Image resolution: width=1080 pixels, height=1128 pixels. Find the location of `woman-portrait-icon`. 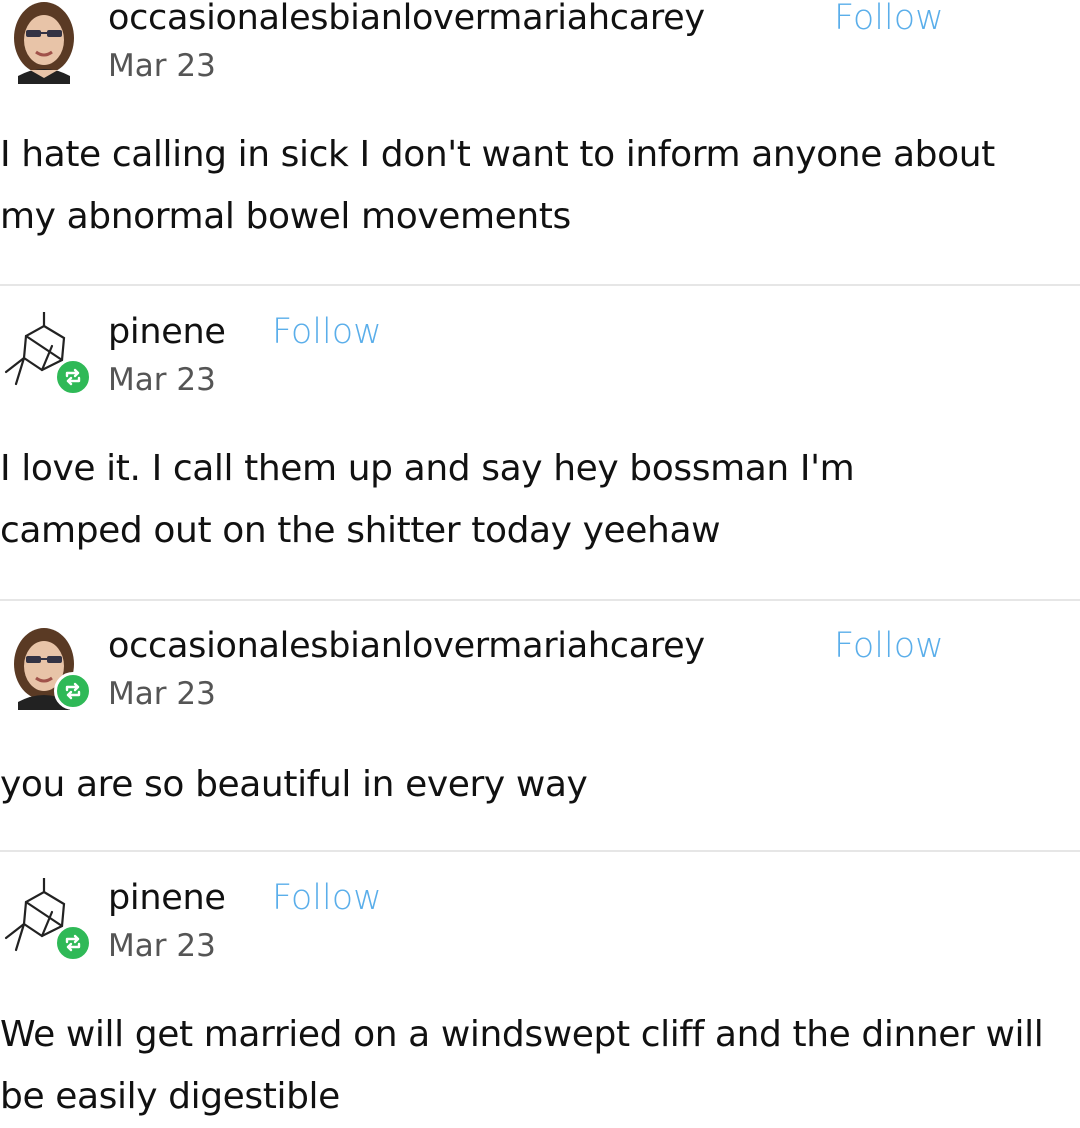

woman-portrait-icon is located at coordinates (44, 43).